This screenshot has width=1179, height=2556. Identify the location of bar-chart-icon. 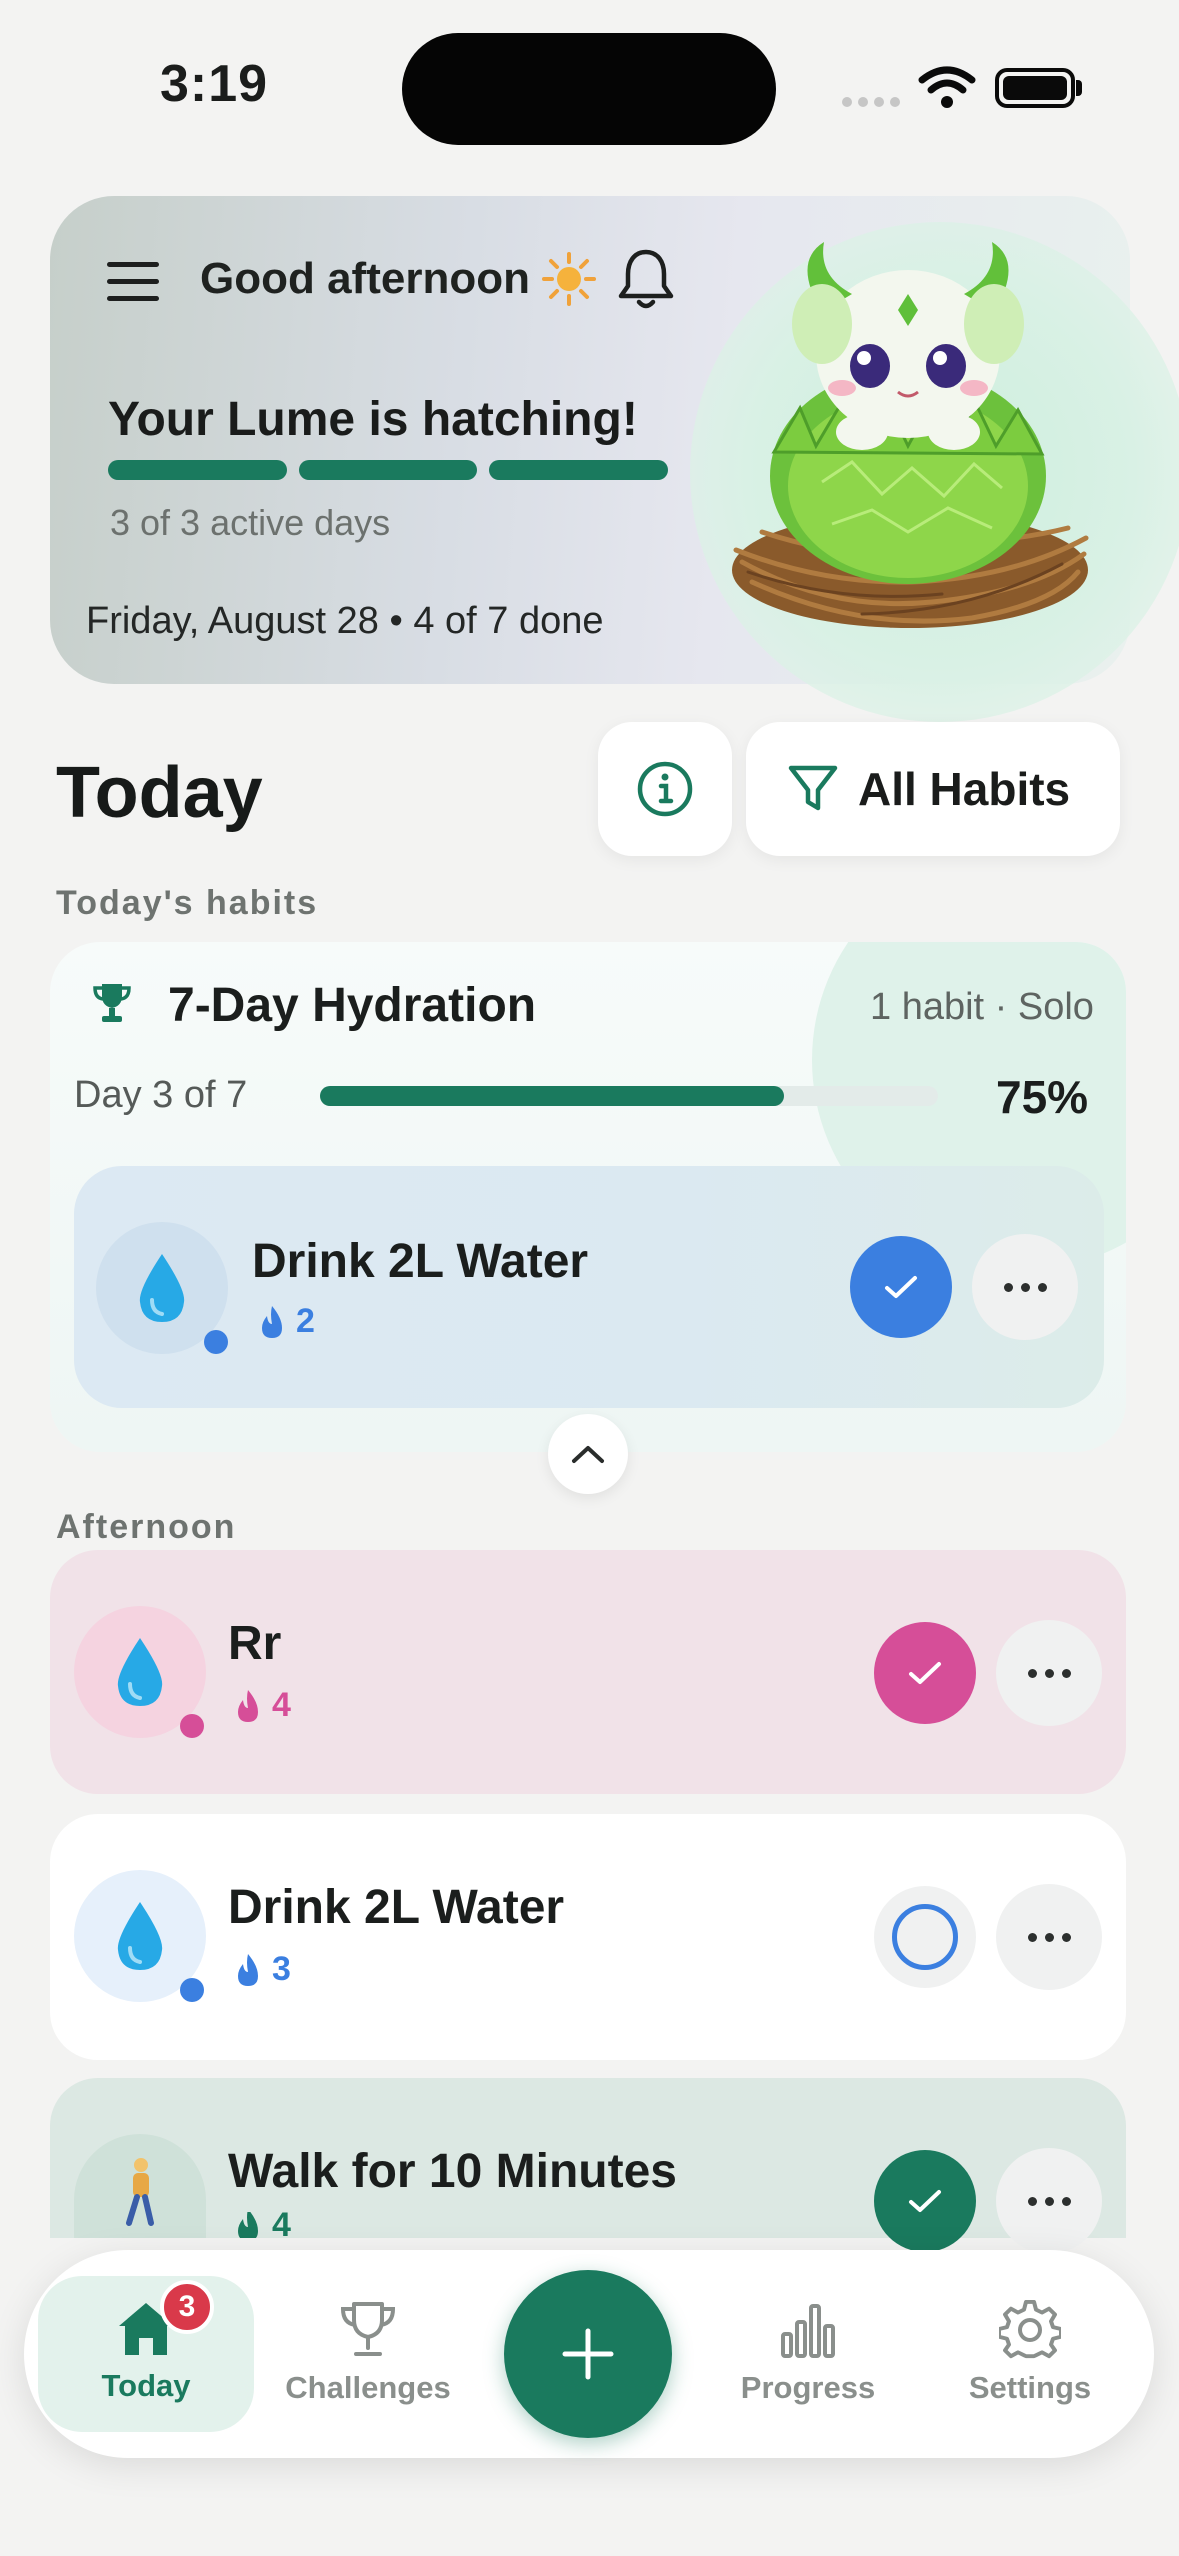
(808, 2331).